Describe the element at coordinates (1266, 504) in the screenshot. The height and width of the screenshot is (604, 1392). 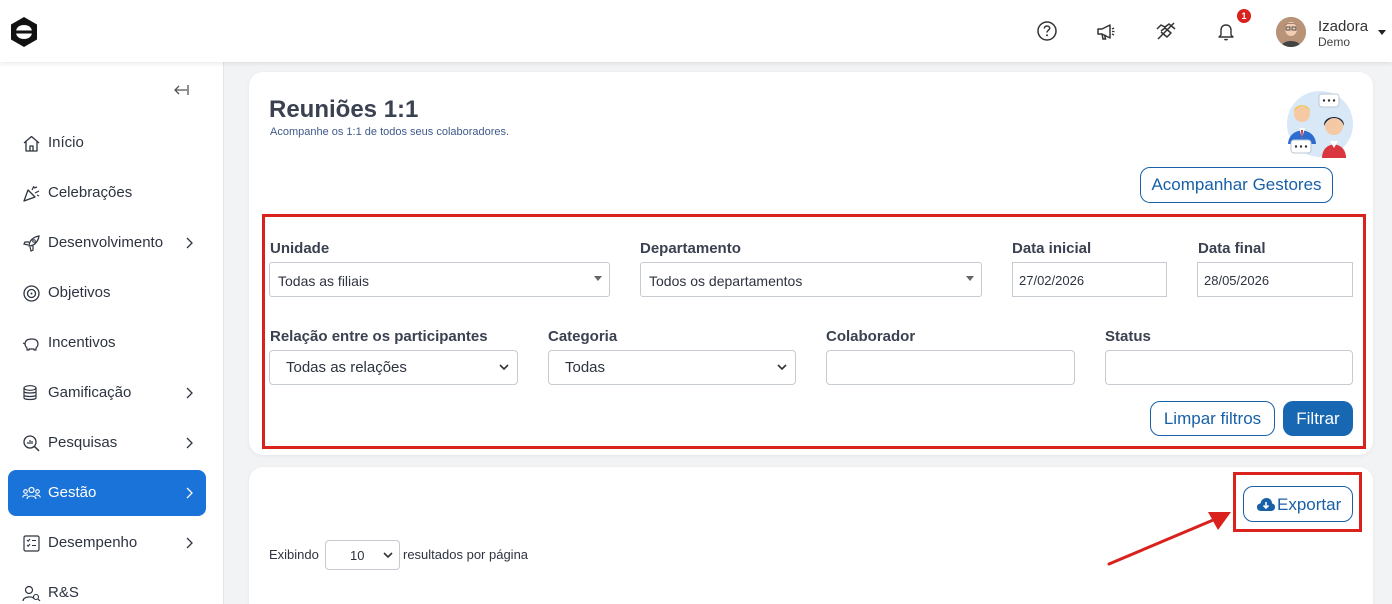
I see `cloud-download-icon` at that location.